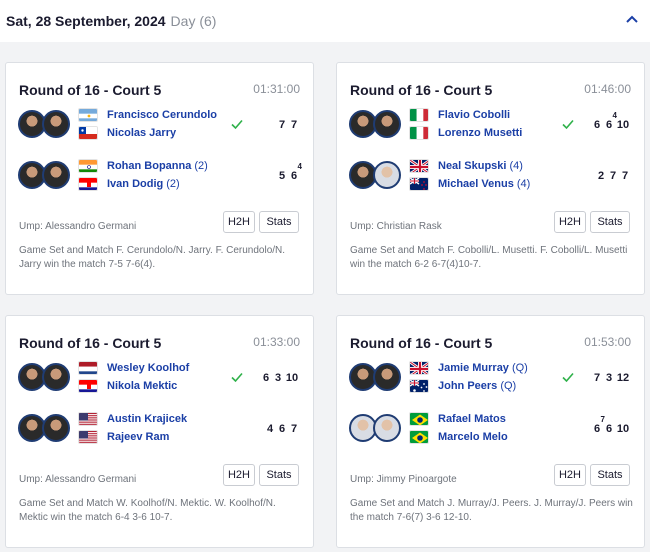 The height and width of the screenshot is (552, 650). What do you see at coordinates (88, 184) in the screenshot?
I see `croatia-flag-icon` at bounding box center [88, 184].